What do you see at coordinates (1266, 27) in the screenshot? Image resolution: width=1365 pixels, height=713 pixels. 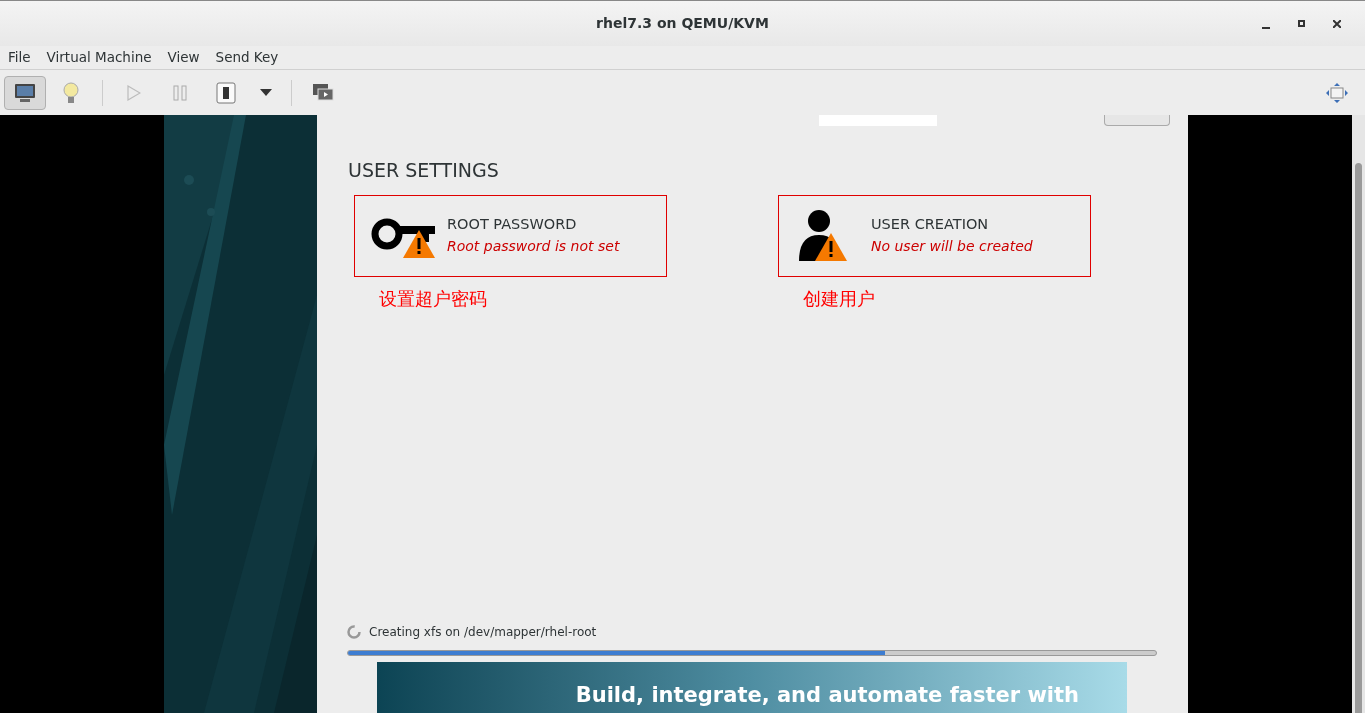 I see `minimize-icon` at bounding box center [1266, 27].